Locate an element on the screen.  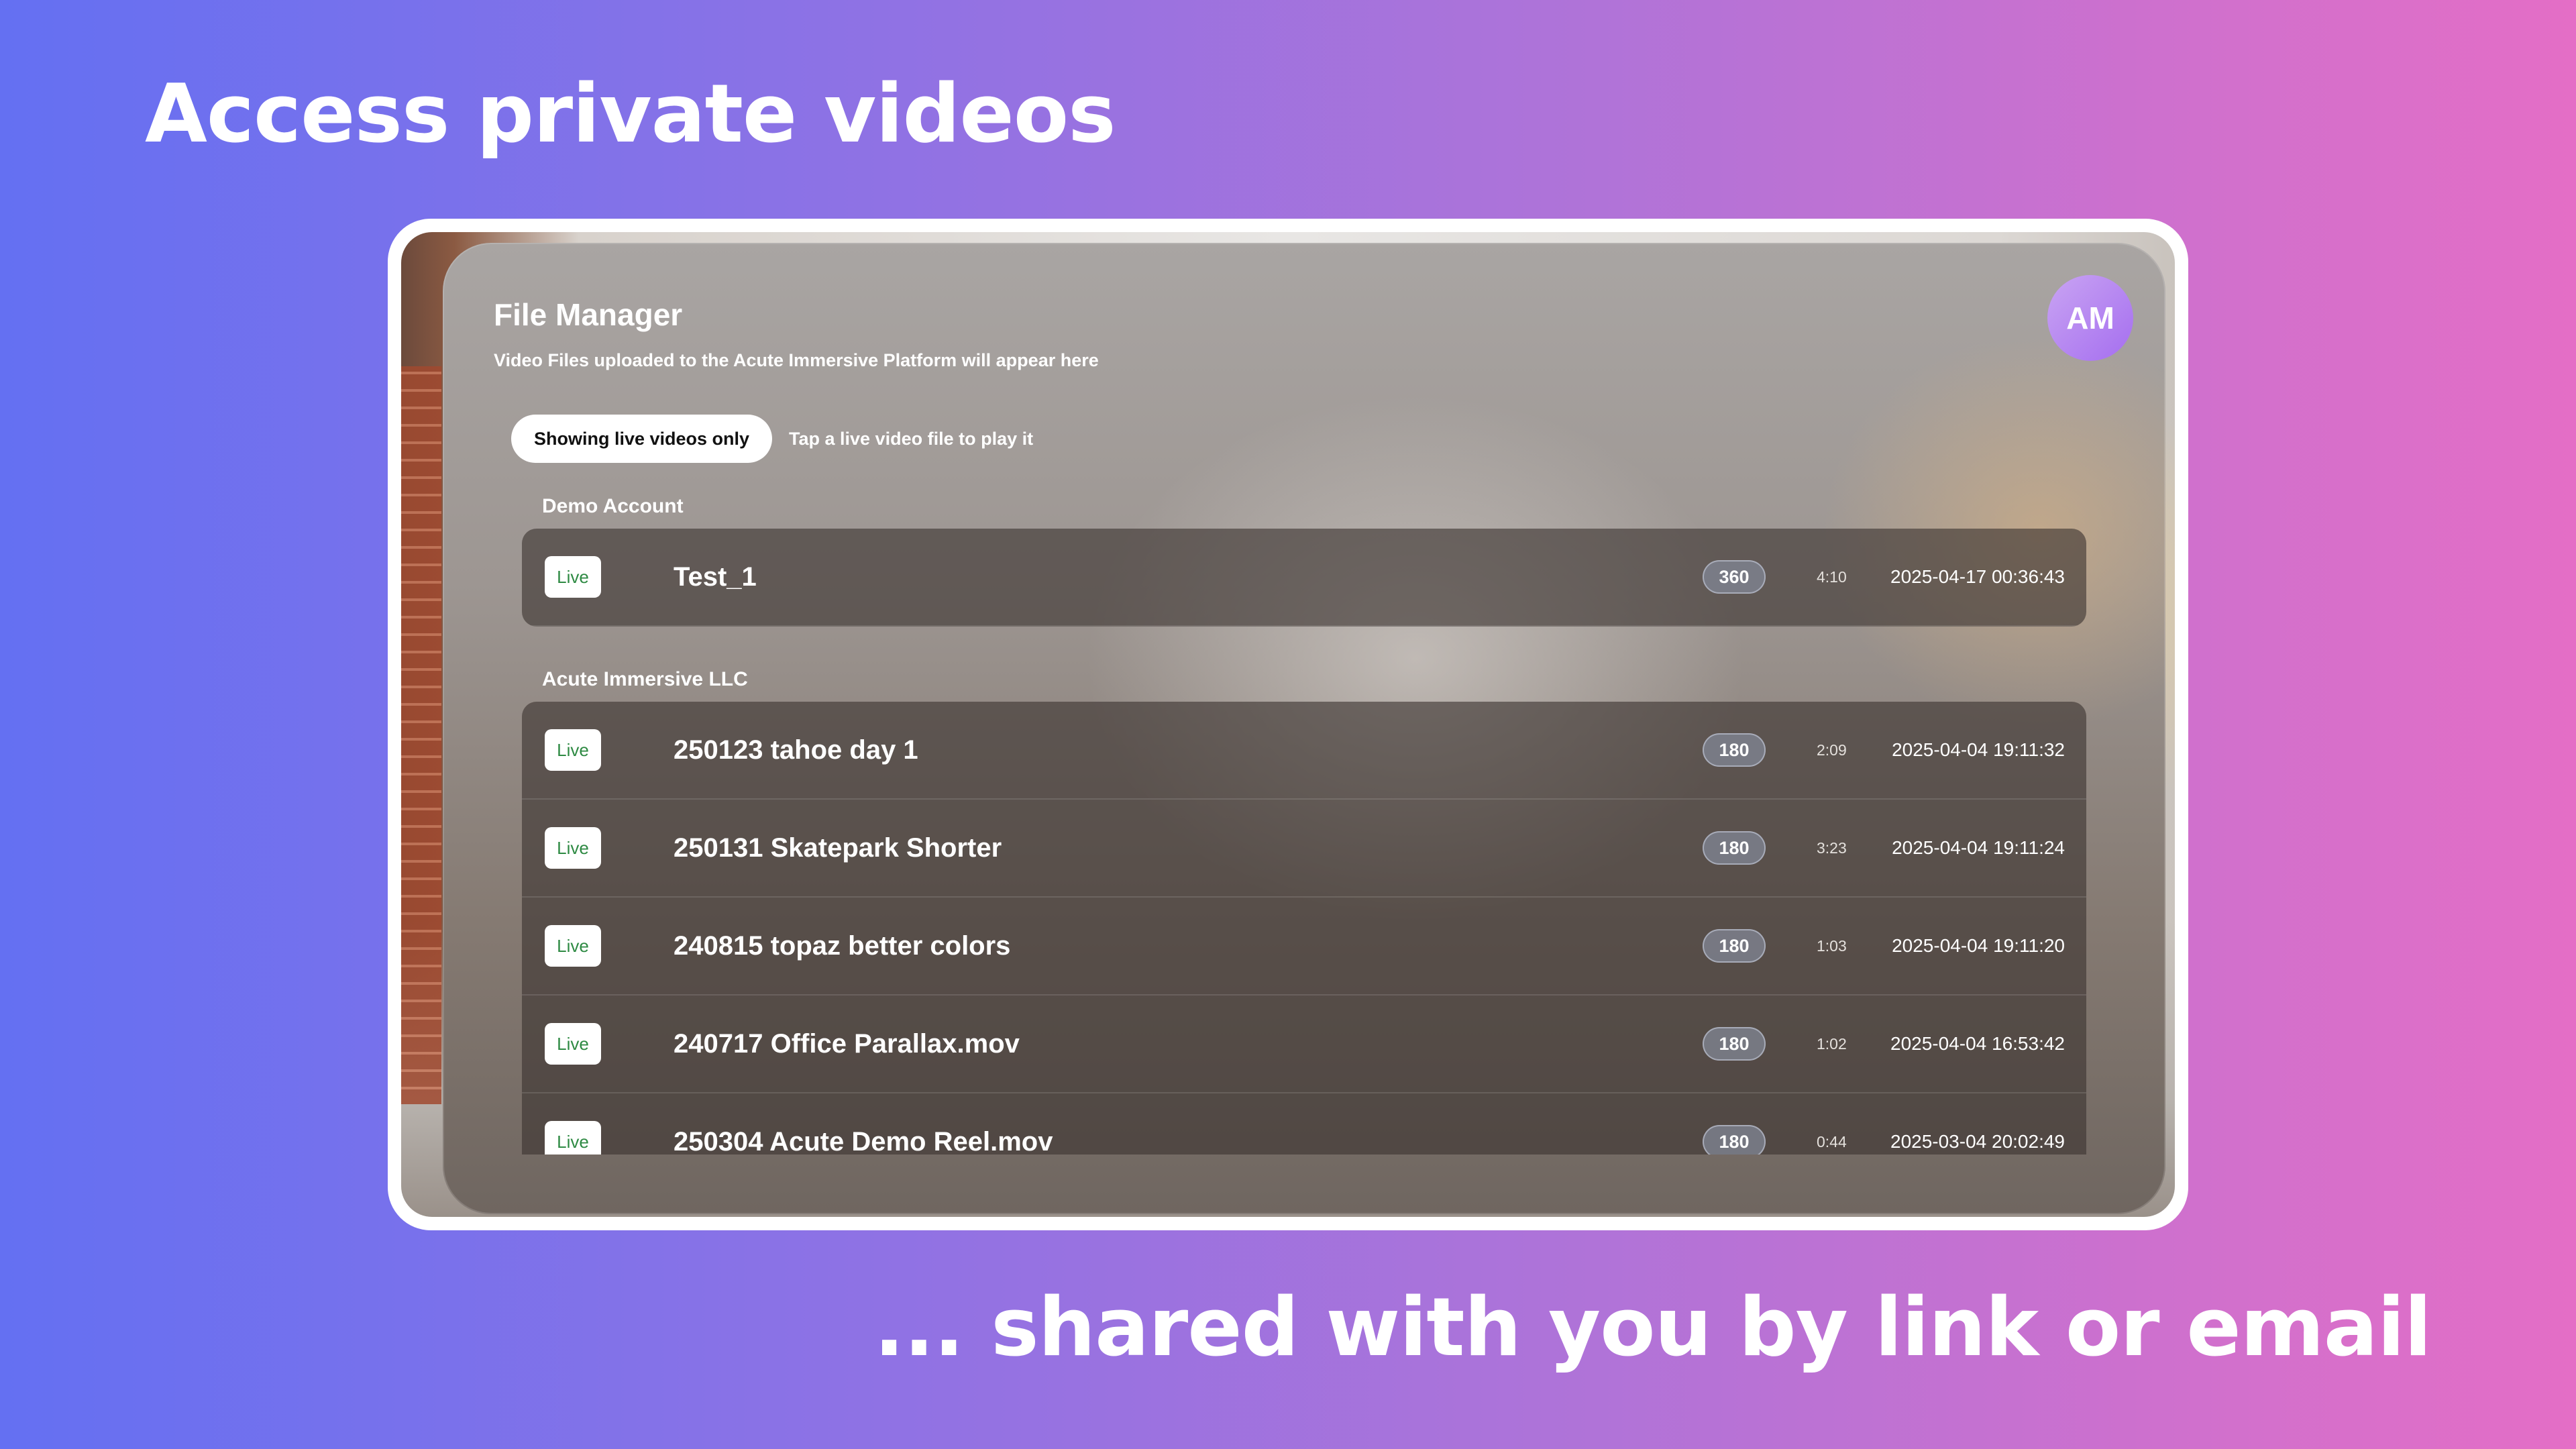
file-duration: 1:02 is located at coordinates (1832, 1043).